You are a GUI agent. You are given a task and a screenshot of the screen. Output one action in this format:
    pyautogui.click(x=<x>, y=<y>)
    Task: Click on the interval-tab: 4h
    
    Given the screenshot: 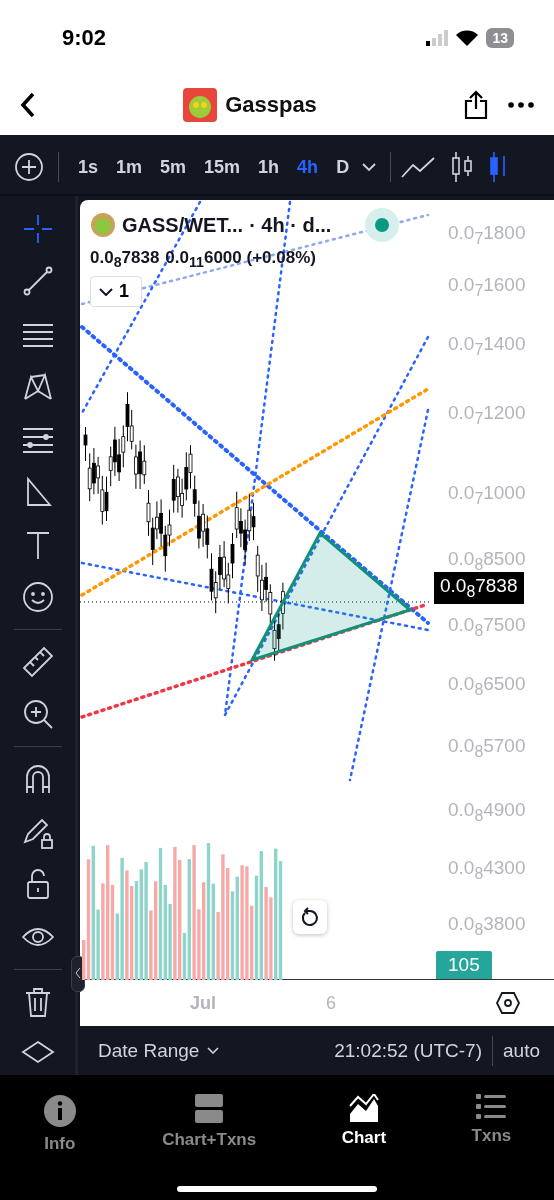 What is the action you would take?
    pyautogui.click(x=308, y=167)
    